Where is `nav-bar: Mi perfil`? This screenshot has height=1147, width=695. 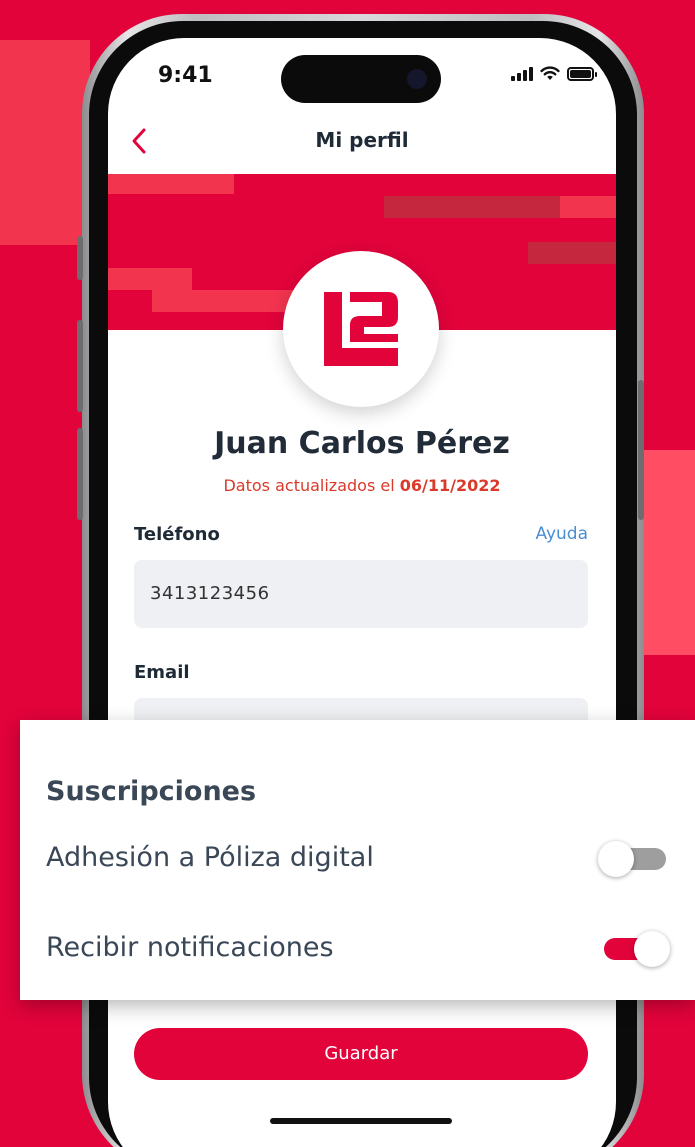
nav-bar: Mi perfil is located at coordinates (362, 144).